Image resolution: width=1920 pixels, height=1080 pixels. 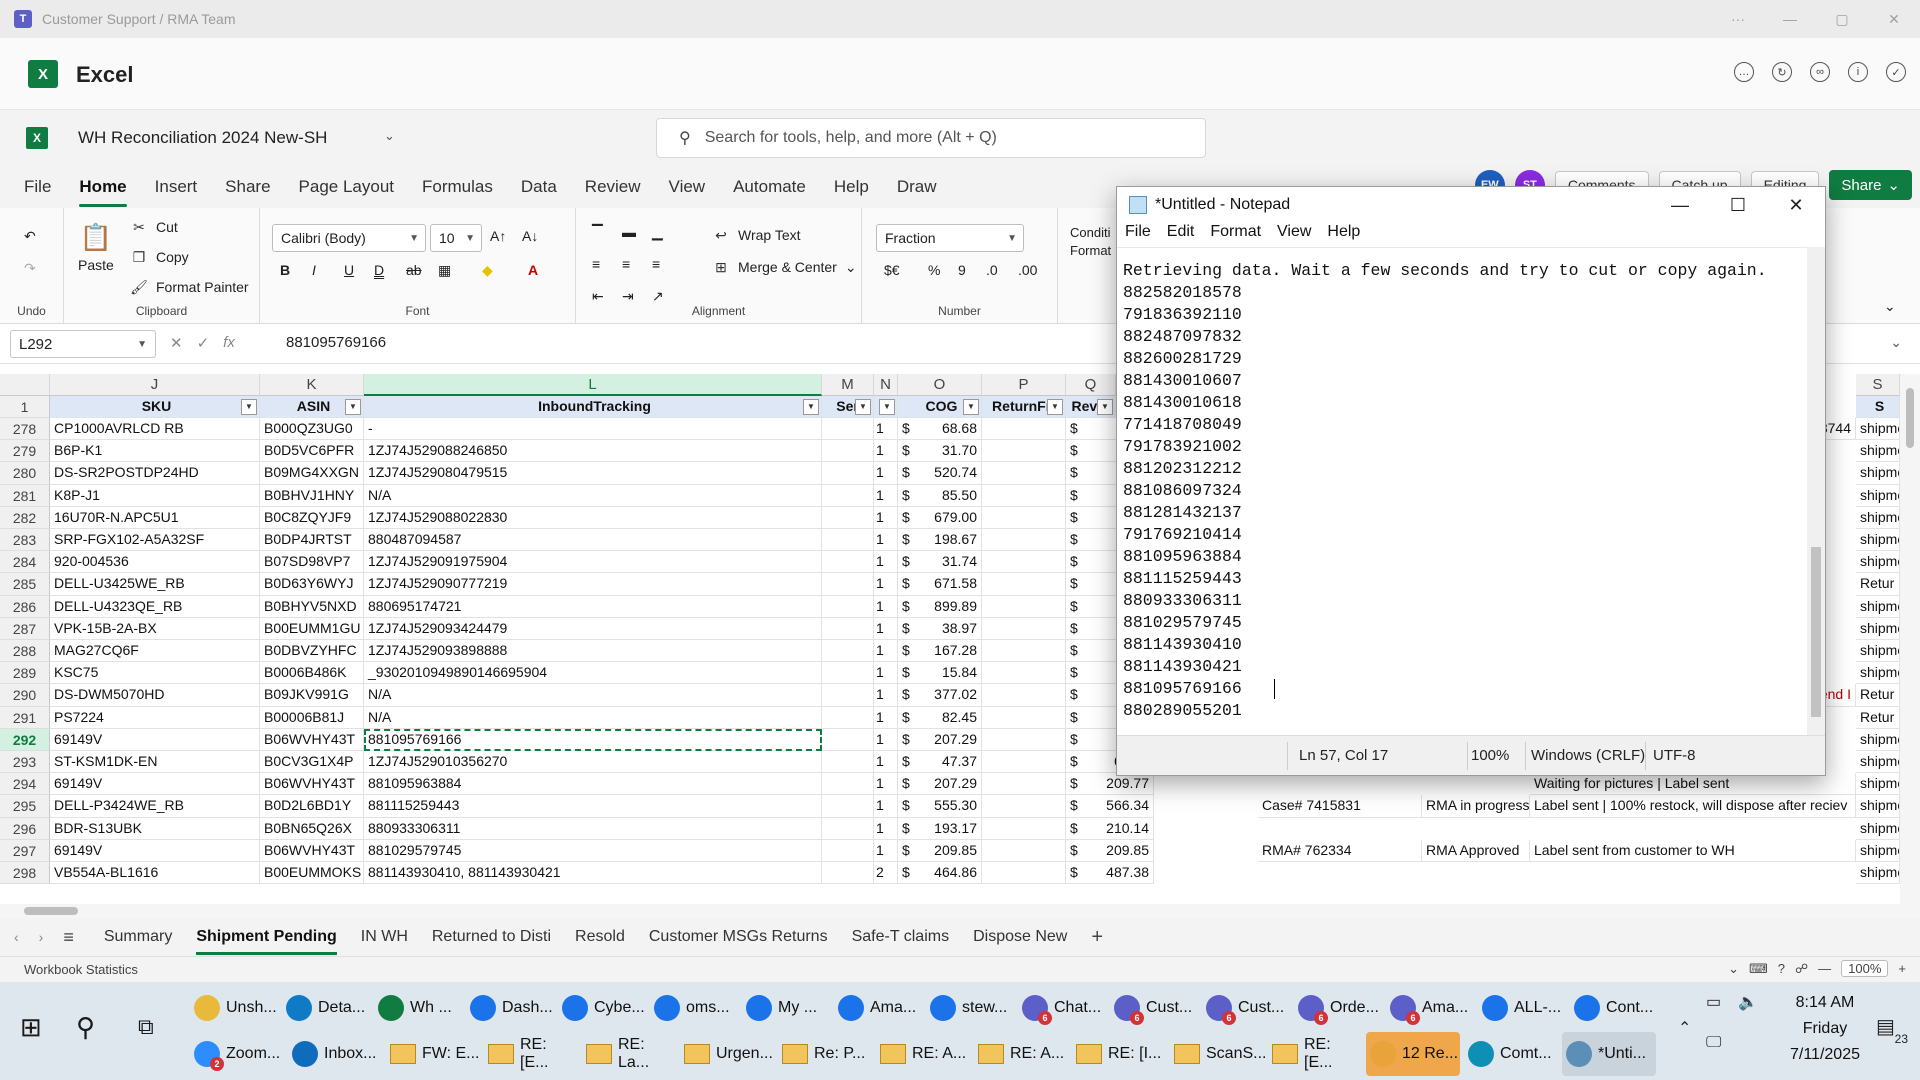 I want to click on cell-asin: B0D63Y6WYJ, so click(x=312, y=584).